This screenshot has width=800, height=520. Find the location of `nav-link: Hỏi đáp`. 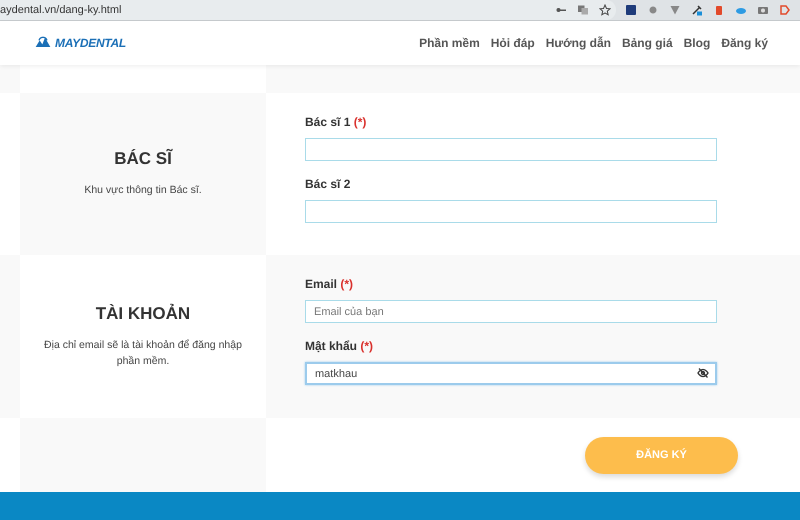

nav-link: Hỏi đáp is located at coordinates (512, 43).